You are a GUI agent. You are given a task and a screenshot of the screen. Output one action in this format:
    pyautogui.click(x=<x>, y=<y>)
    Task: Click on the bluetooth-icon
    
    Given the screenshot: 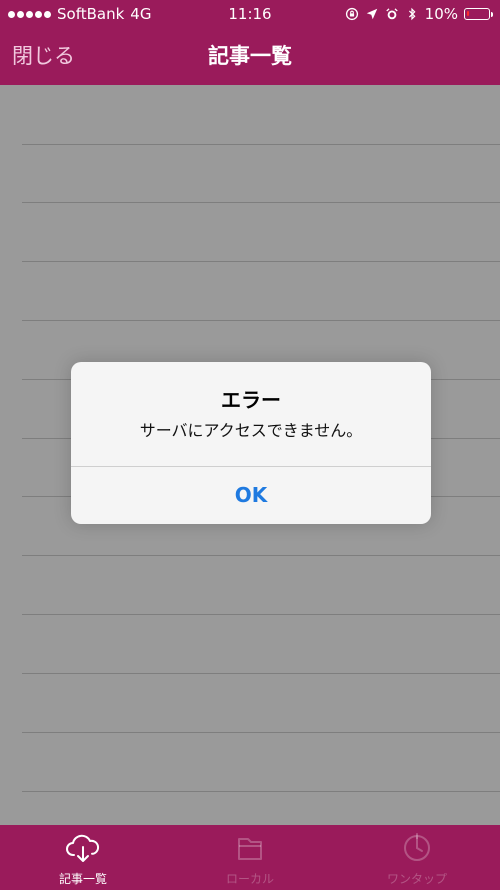 What is the action you would take?
    pyautogui.click(x=412, y=14)
    